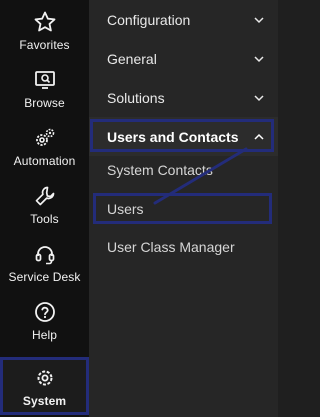 This screenshot has height=417, width=320. What do you see at coordinates (44, 149) in the screenshot?
I see `rail-item-automation: Automation` at bounding box center [44, 149].